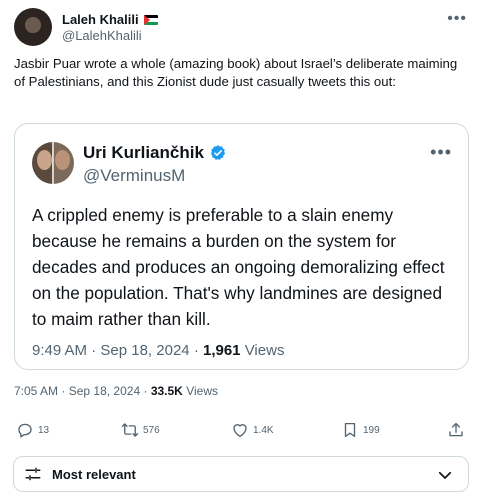 This screenshot has width=481, height=500. Describe the element at coordinates (144, 350) in the screenshot. I see `quoted-tweet-date: Sep 18, 2024` at that location.